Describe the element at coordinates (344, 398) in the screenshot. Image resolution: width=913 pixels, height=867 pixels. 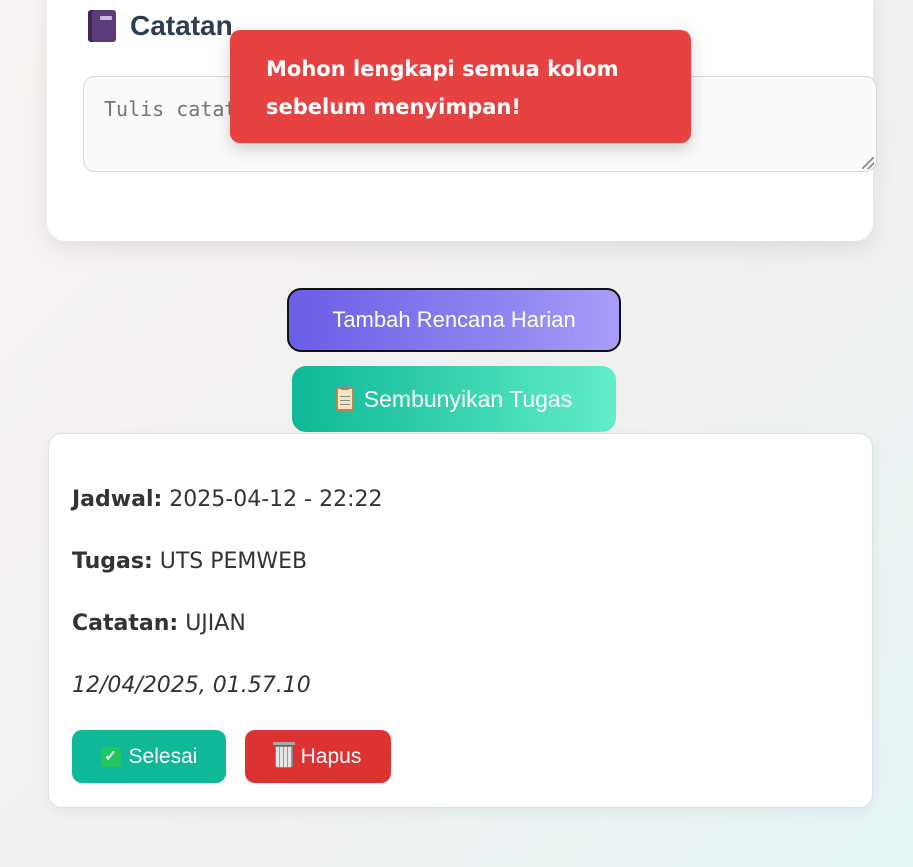
I see `clipboard-icon` at that location.